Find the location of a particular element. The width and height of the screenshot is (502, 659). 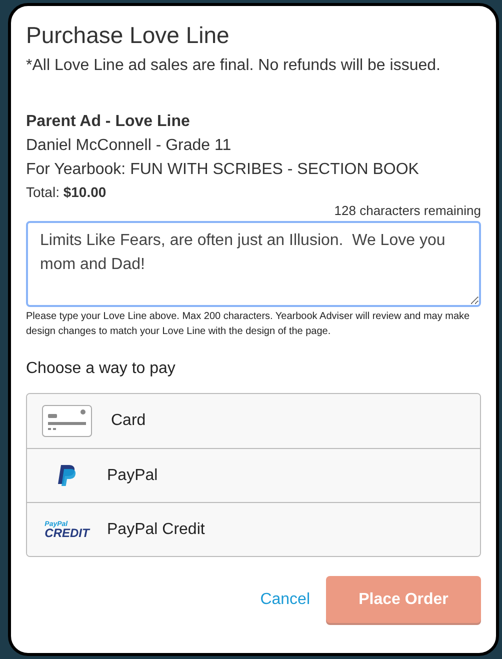

student-text: Daniel McConnell - Grade 11 is located at coordinates (129, 146).